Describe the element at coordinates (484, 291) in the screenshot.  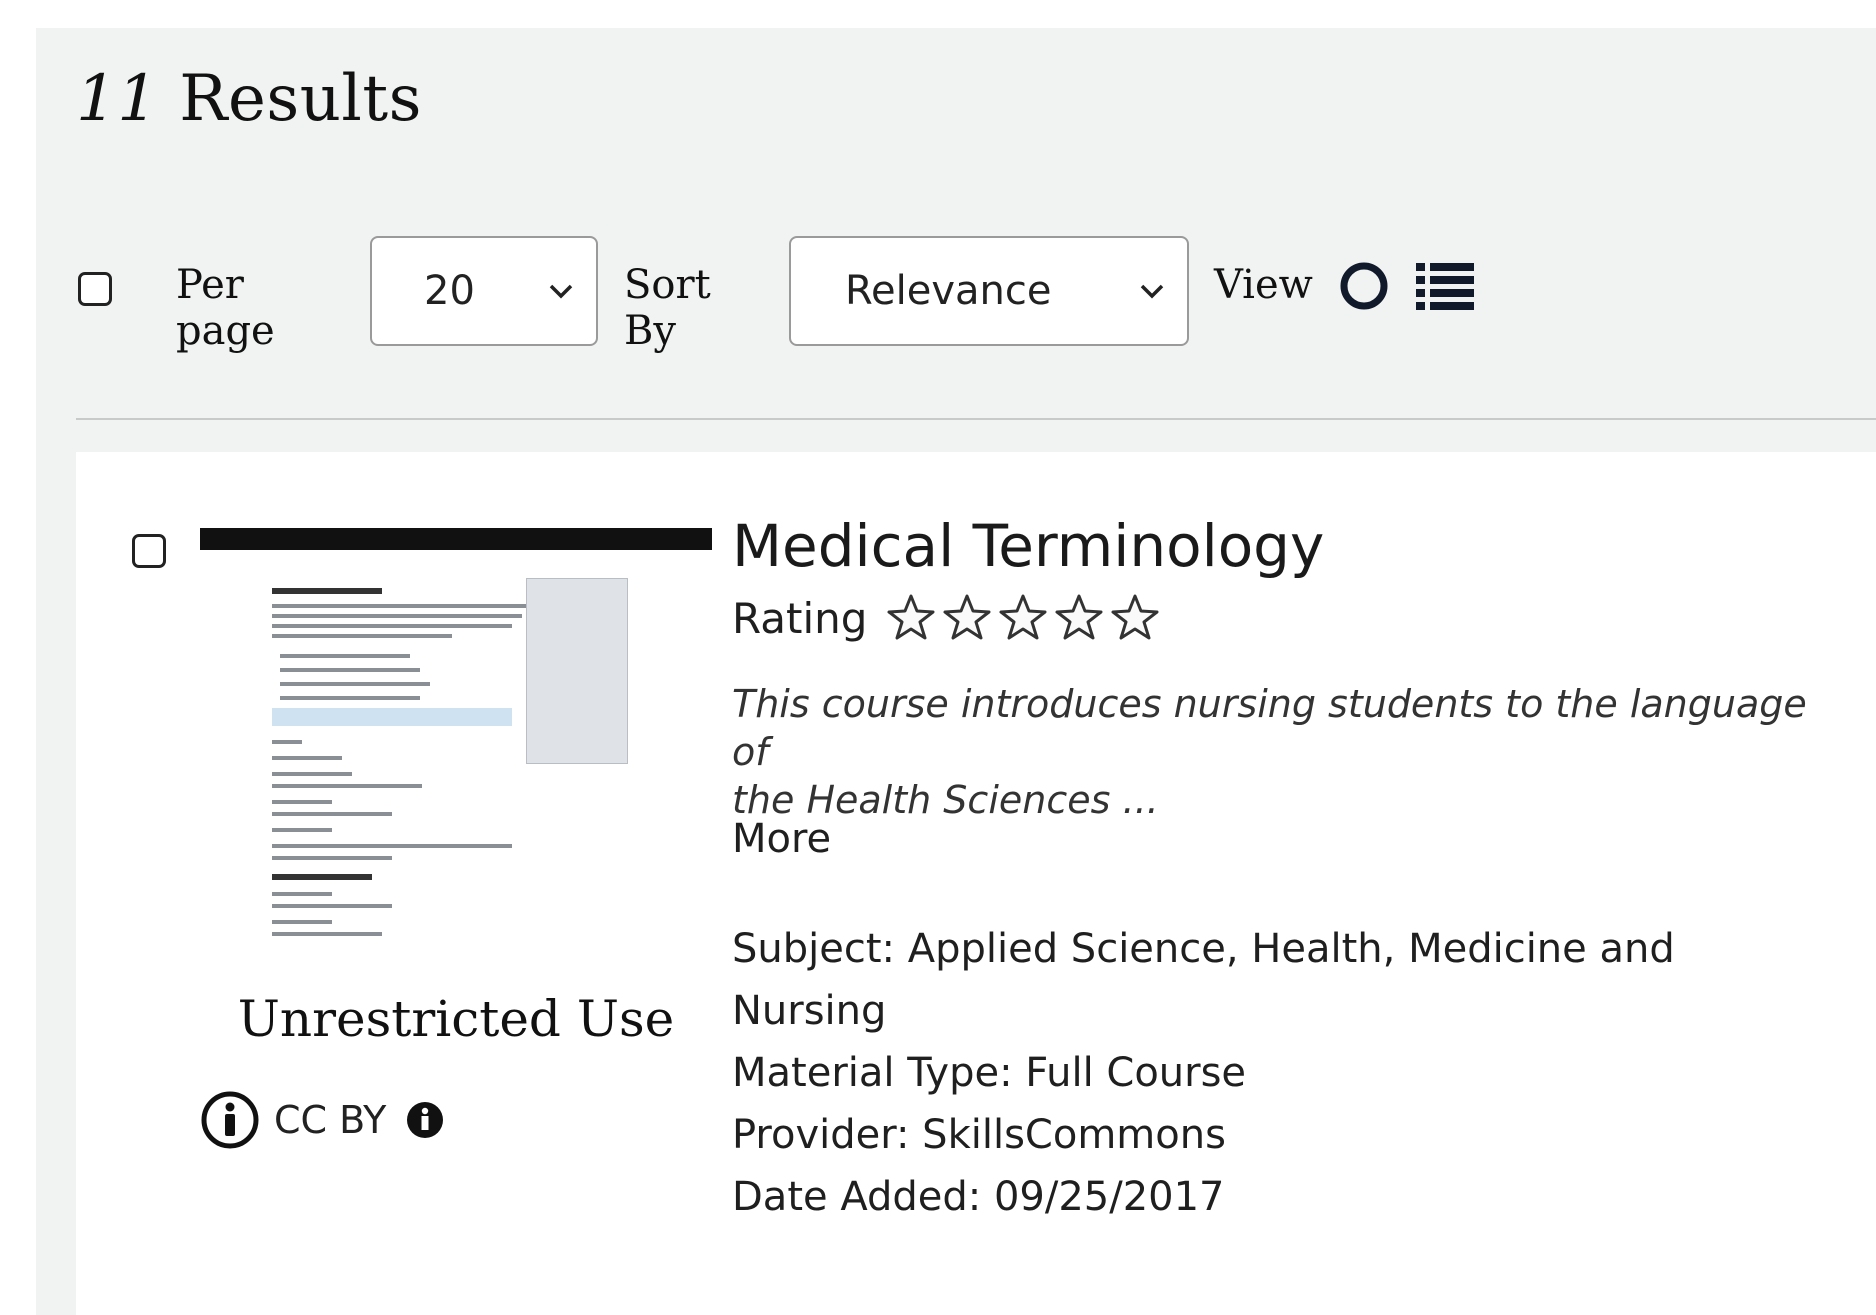
I see `per-page-select: 20` at that location.